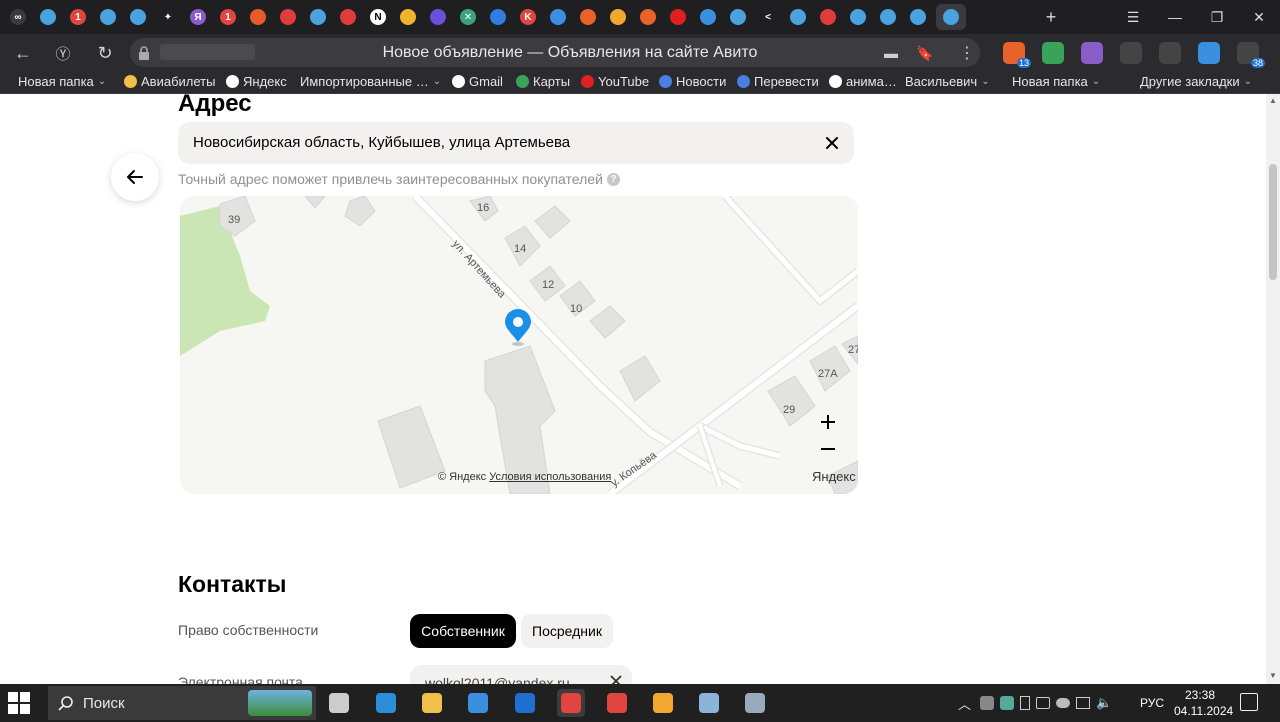 Image resolution: width=1280 pixels, height=722 pixels. What do you see at coordinates (1131, 53) in the screenshot?
I see `play-icon` at bounding box center [1131, 53].